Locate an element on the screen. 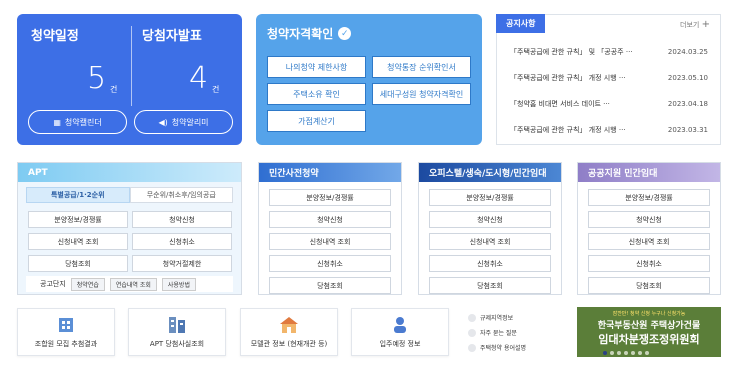 Image resolution: width=738 pixels, height=370 pixels. union-lottery-card: 조합원 모집 추첨결과 is located at coordinates (66, 332).